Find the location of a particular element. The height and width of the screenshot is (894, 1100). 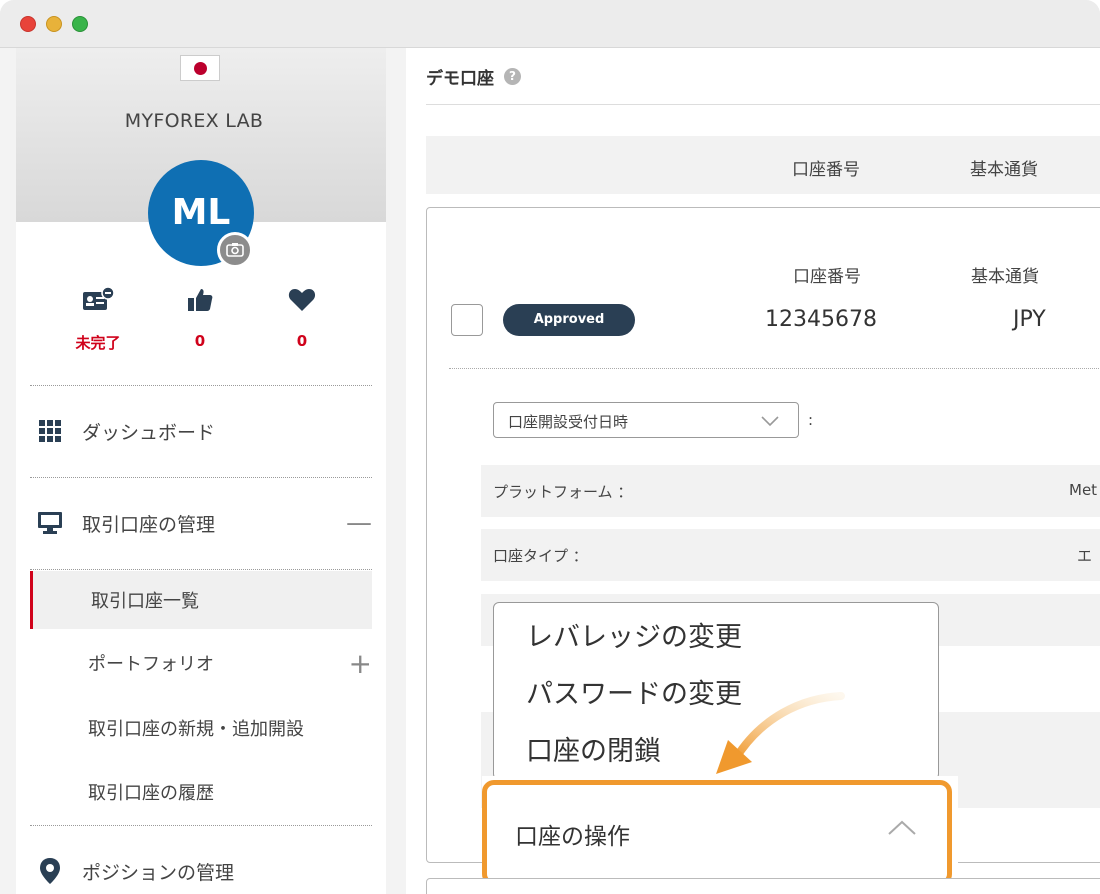

date-select: 口座開設受付日時 is located at coordinates (646, 420).